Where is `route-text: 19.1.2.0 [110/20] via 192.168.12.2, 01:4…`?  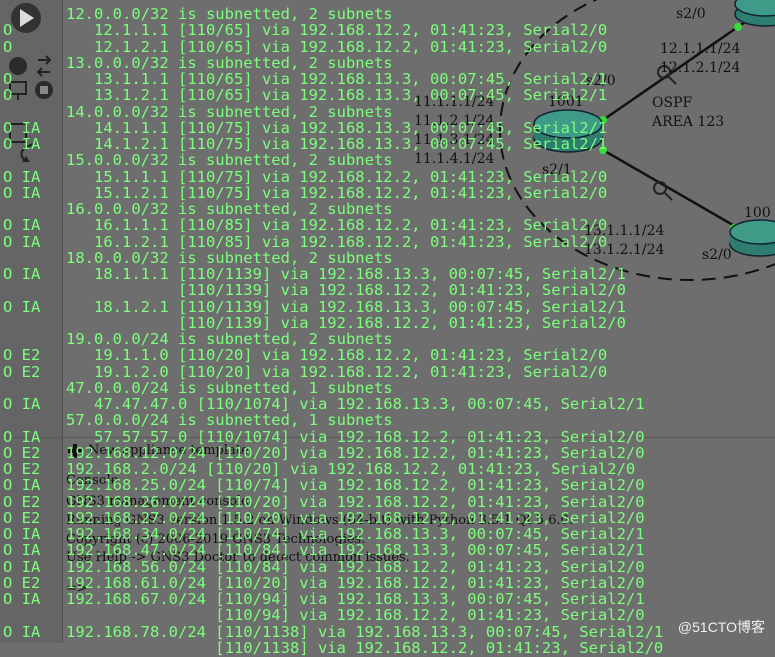 route-text: 19.1.2.0 [110/20] via 192.168.12.2, 01:4… is located at coordinates (337, 371).